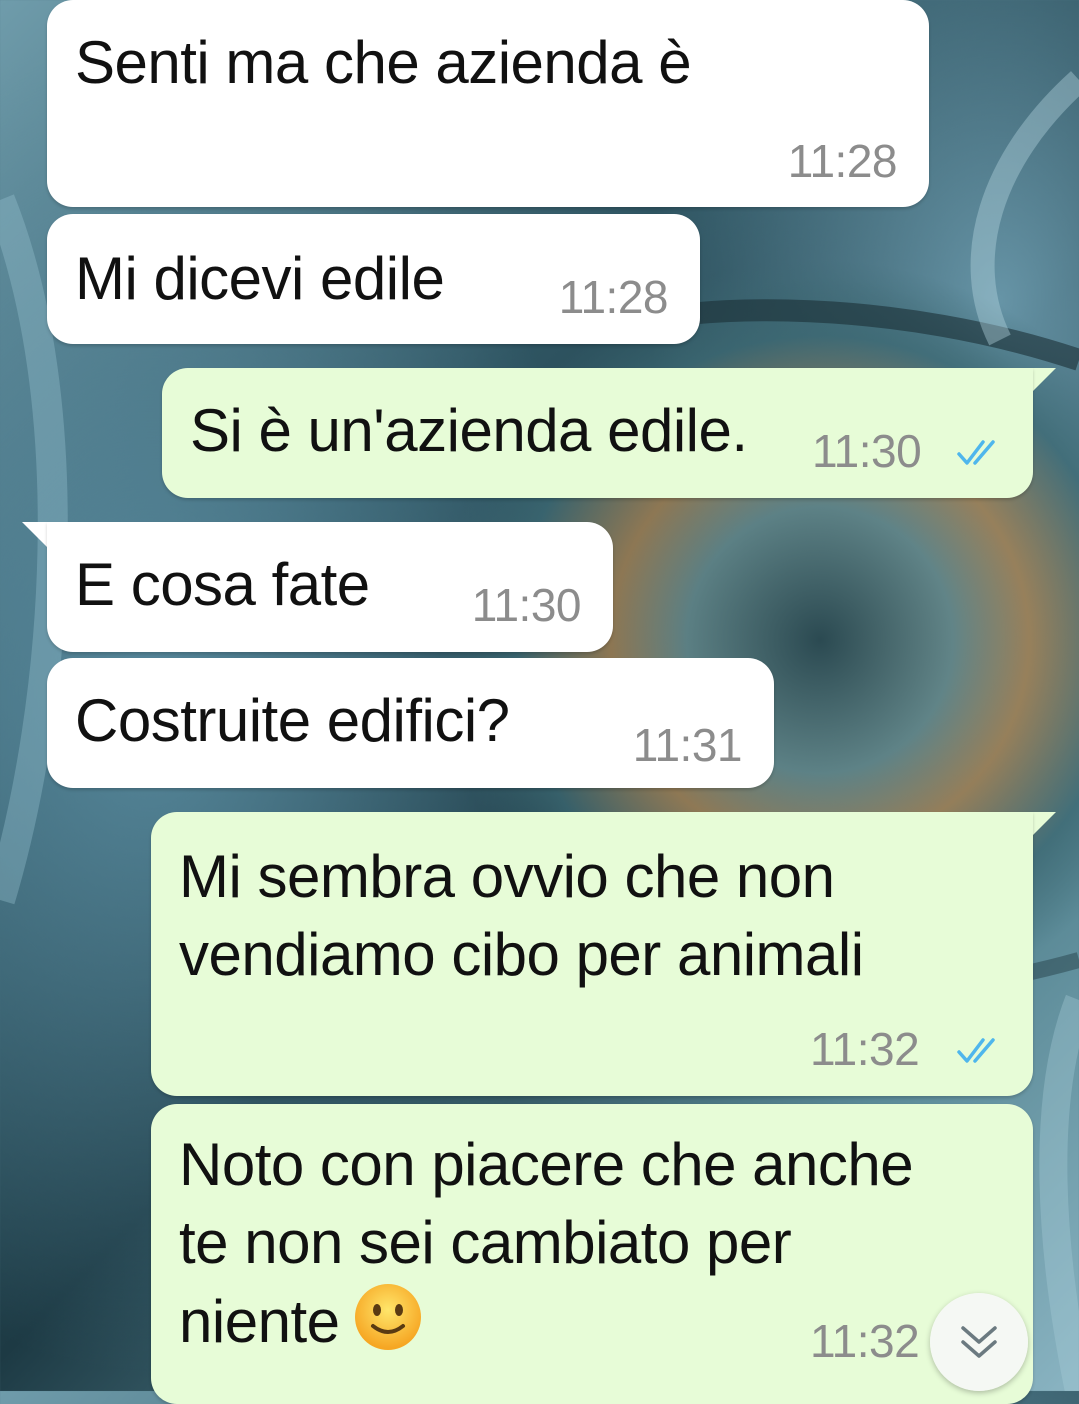 Image resolution: width=1079 pixels, height=1404 pixels. I want to click on double-chevron-down-icon, so click(979, 1342).